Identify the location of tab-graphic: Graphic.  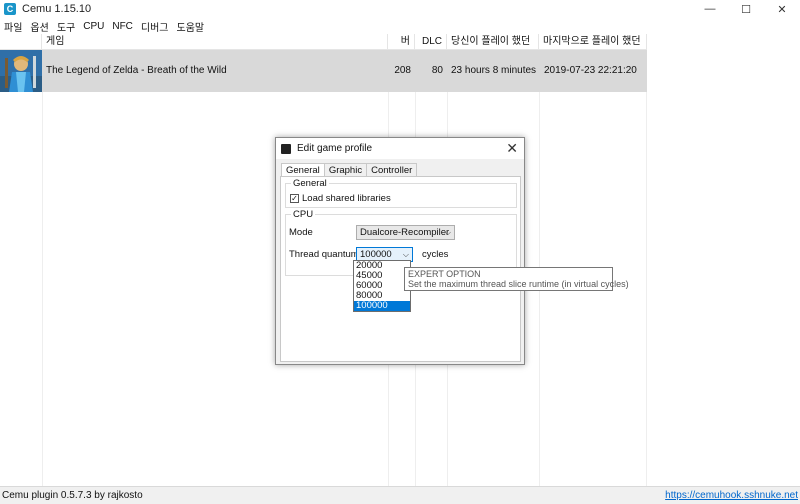
(345, 170).